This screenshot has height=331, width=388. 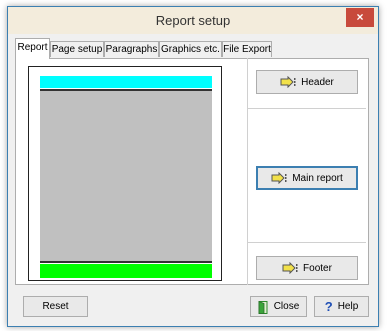 I want to click on footer-button: Footer, so click(x=307, y=268).